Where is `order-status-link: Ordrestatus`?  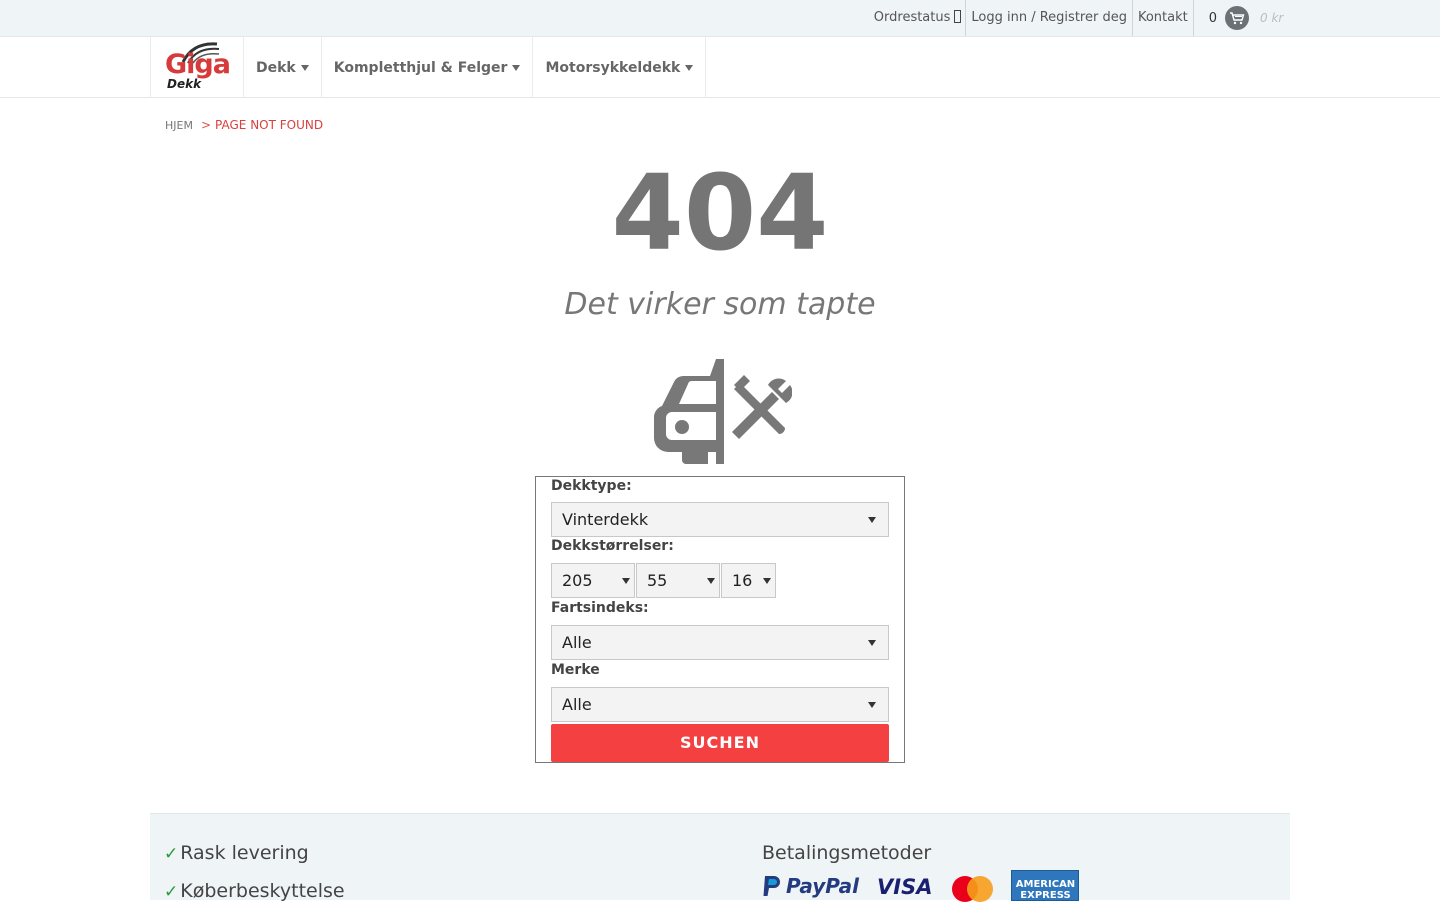
order-status-link: Ordrestatus is located at coordinates (918, 18).